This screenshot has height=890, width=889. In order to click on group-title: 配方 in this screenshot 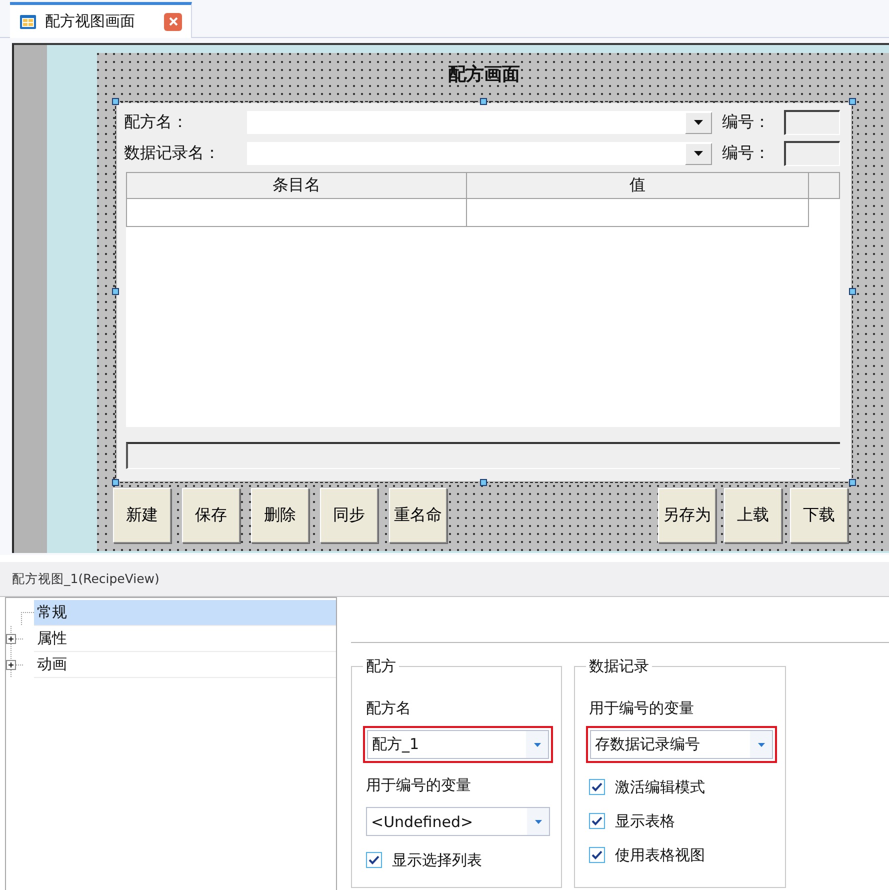, I will do `click(381, 666)`.